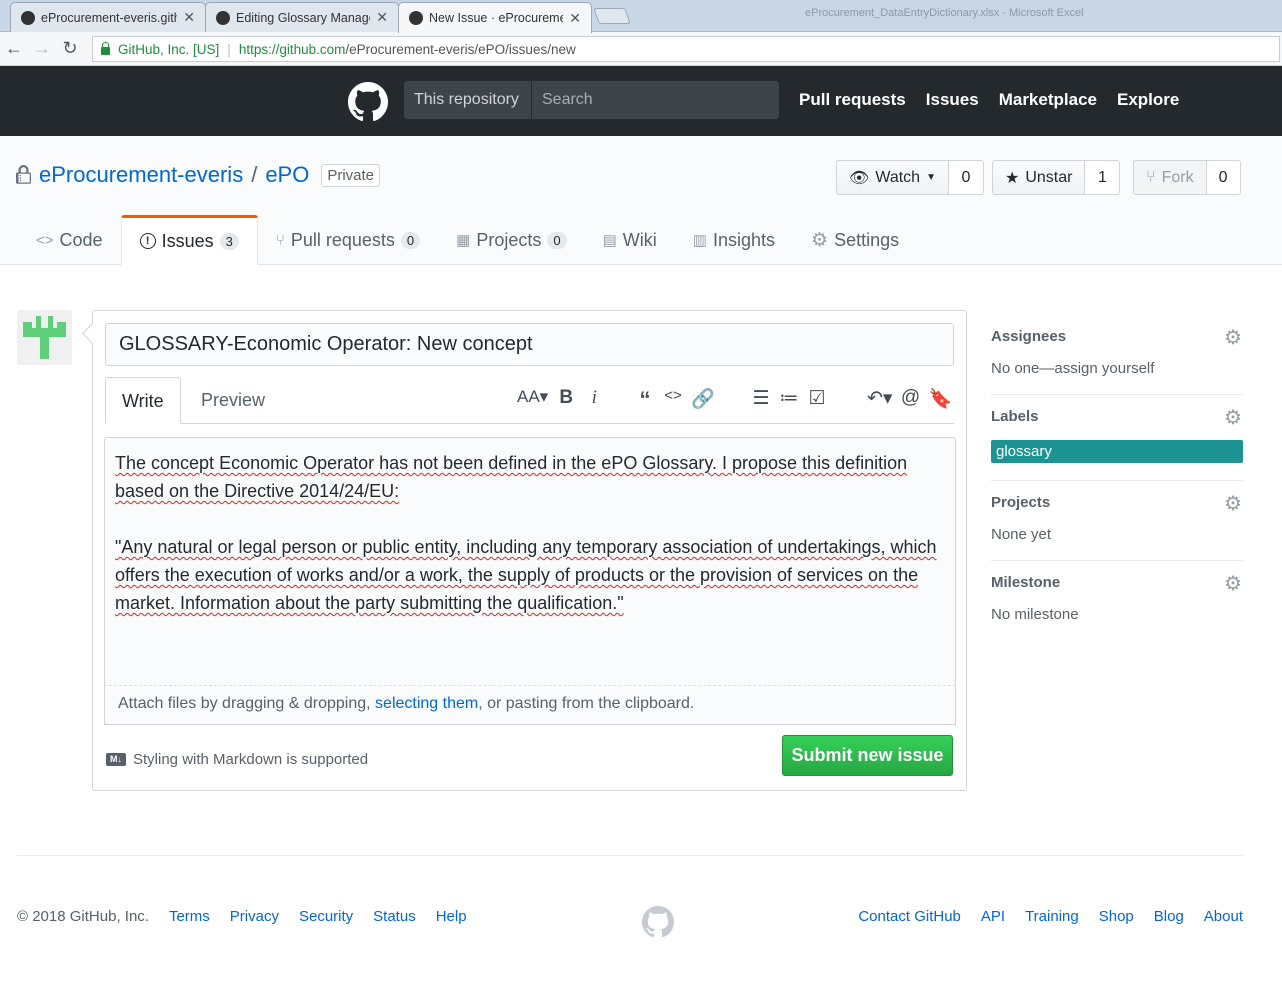 The image size is (1282, 986). Describe the element at coordinates (909, 916) in the screenshot. I see `footer-link-contact: Contact GitHub` at that location.